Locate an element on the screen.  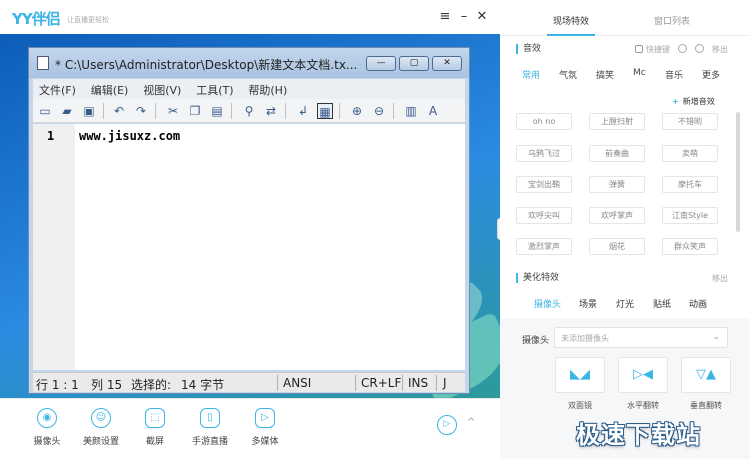
beauty-section-title: 美化特效 is located at coordinates (537, 278).